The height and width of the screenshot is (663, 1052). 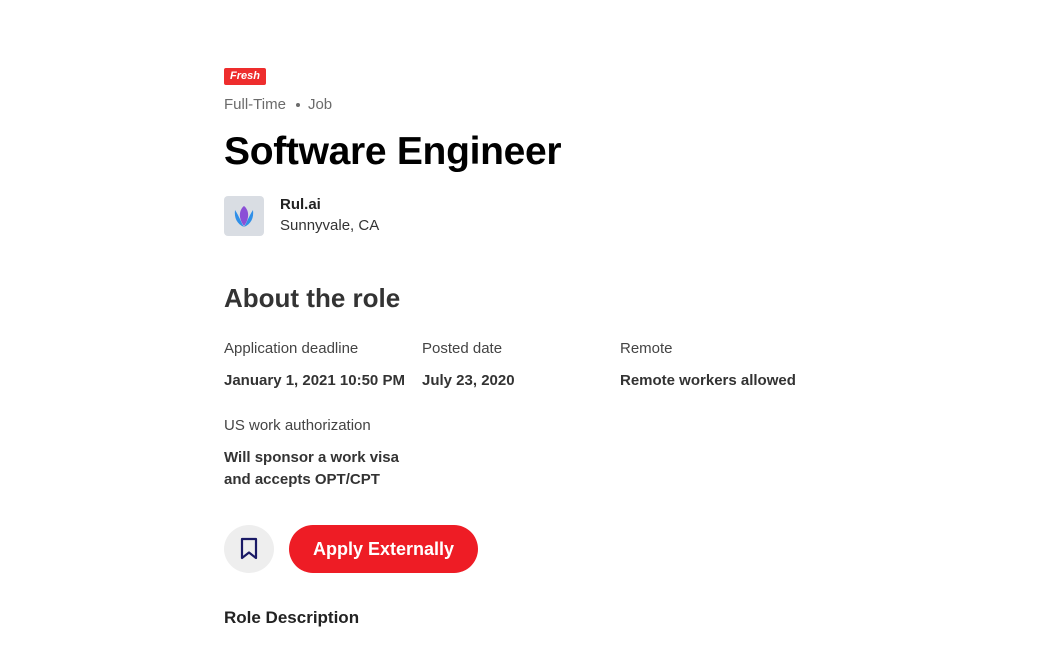 What do you see at coordinates (462, 348) in the screenshot?
I see `detail-label: Posted date` at bounding box center [462, 348].